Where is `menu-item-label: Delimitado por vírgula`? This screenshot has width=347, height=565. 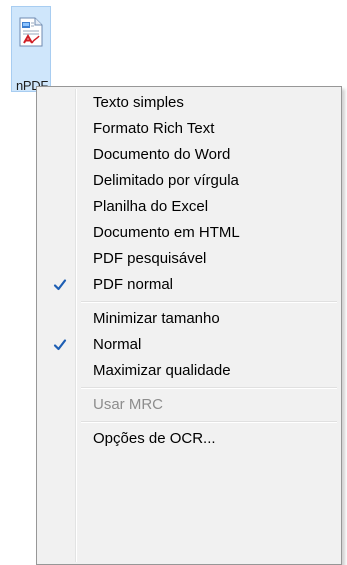 menu-item-label: Delimitado por vírgula is located at coordinates (166, 180).